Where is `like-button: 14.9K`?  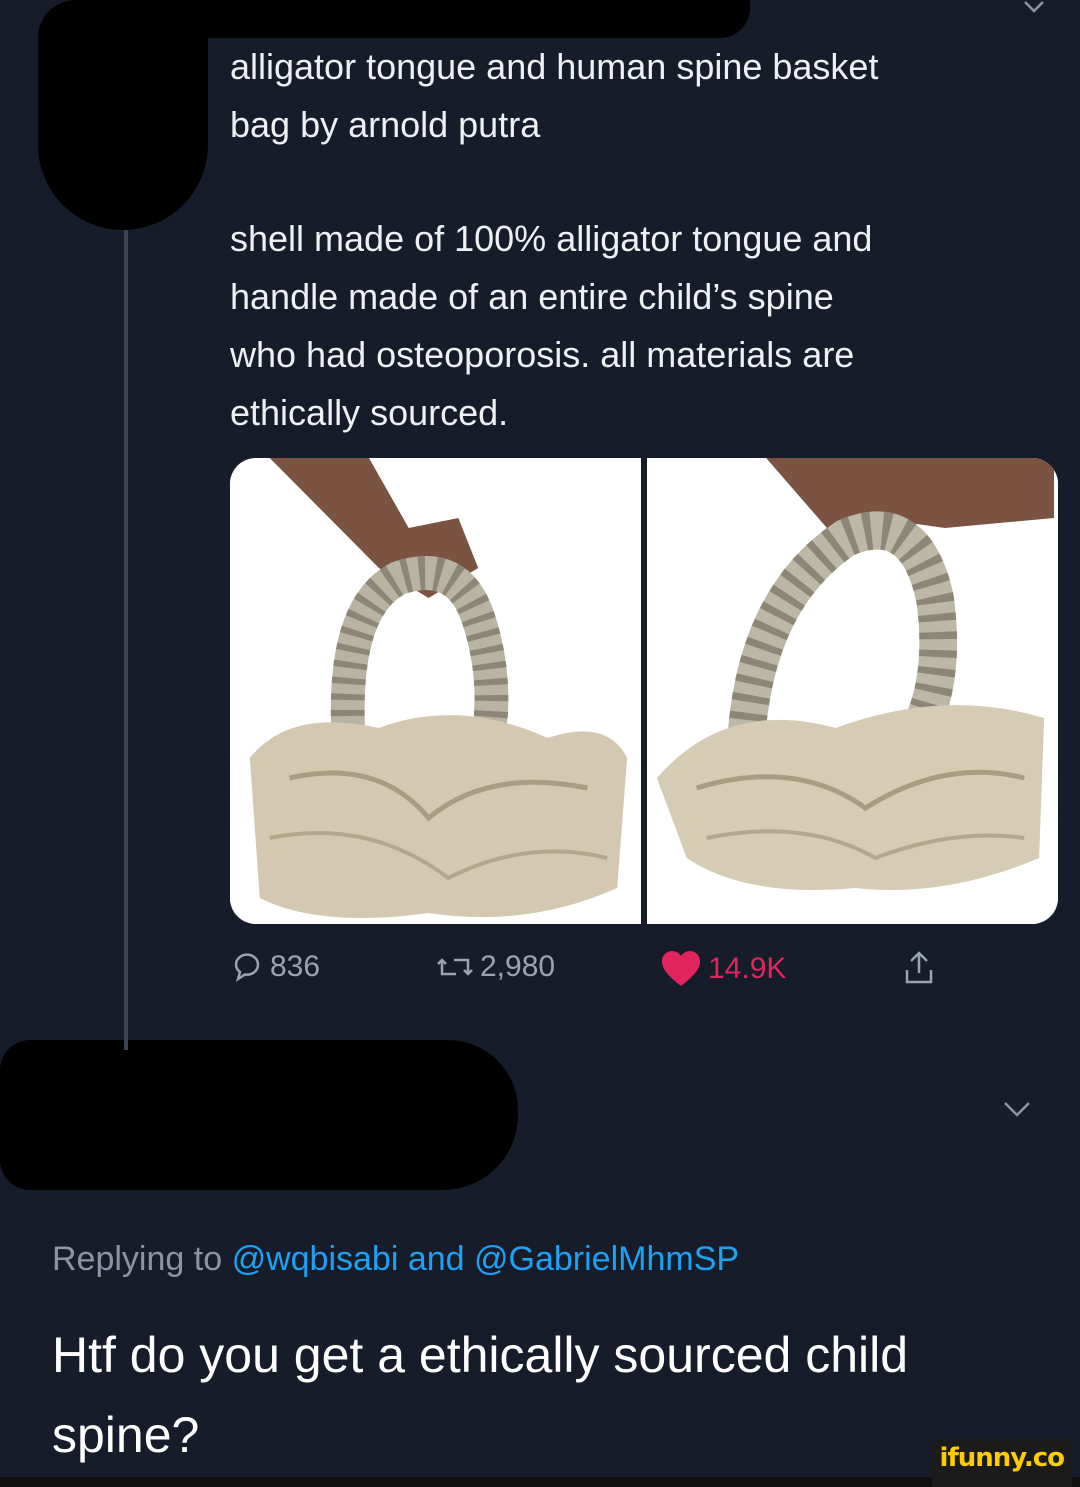 like-button: 14.9K is located at coordinates (723, 969).